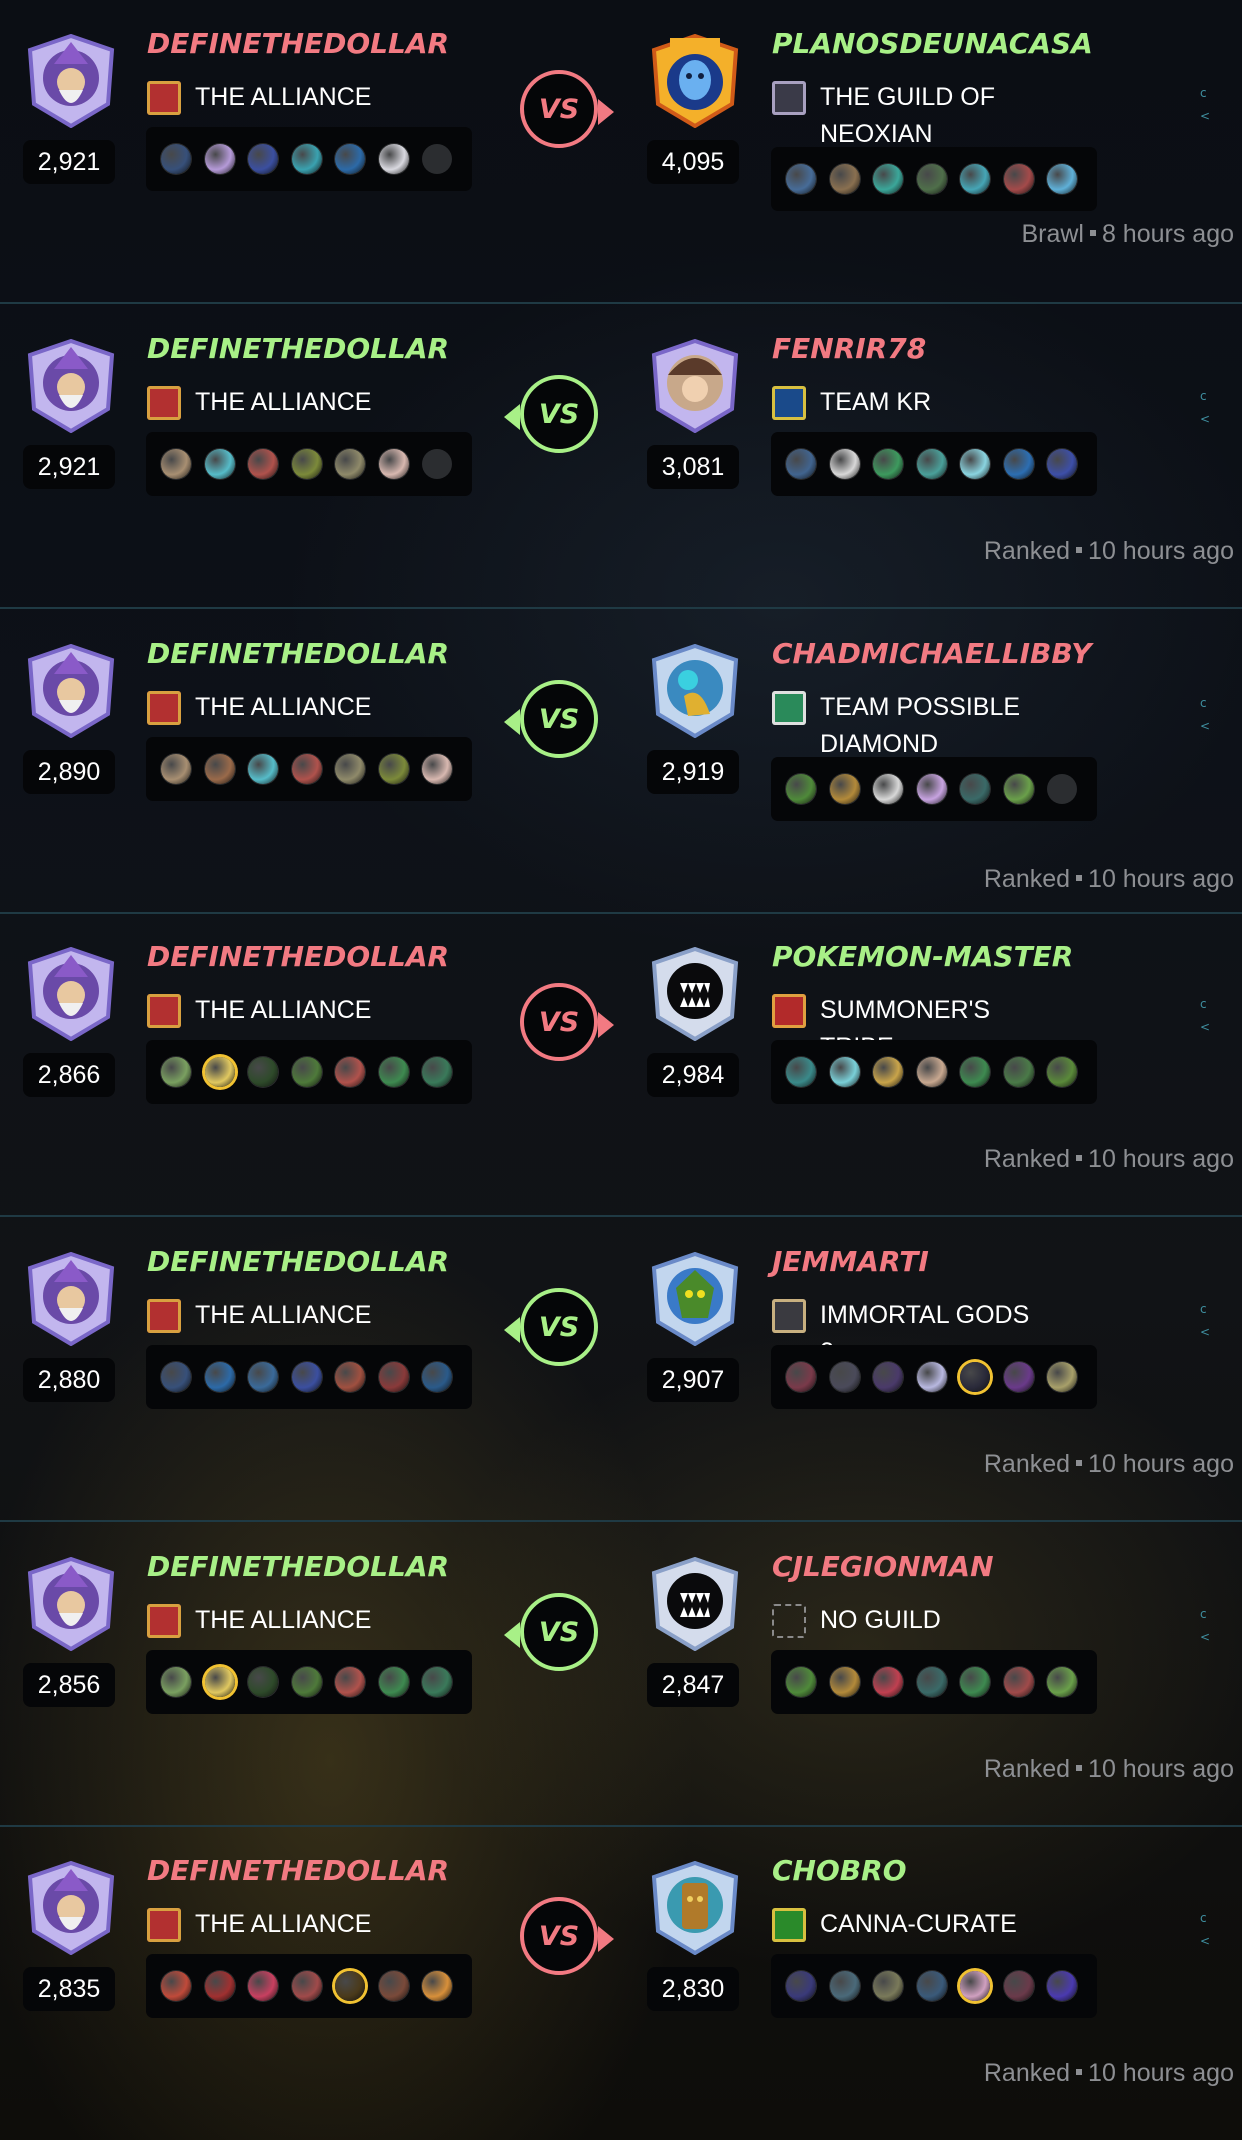 This screenshot has width=1242, height=2140. I want to click on guild: TEAM POSSIBLE DIAMOND, so click(906, 726).